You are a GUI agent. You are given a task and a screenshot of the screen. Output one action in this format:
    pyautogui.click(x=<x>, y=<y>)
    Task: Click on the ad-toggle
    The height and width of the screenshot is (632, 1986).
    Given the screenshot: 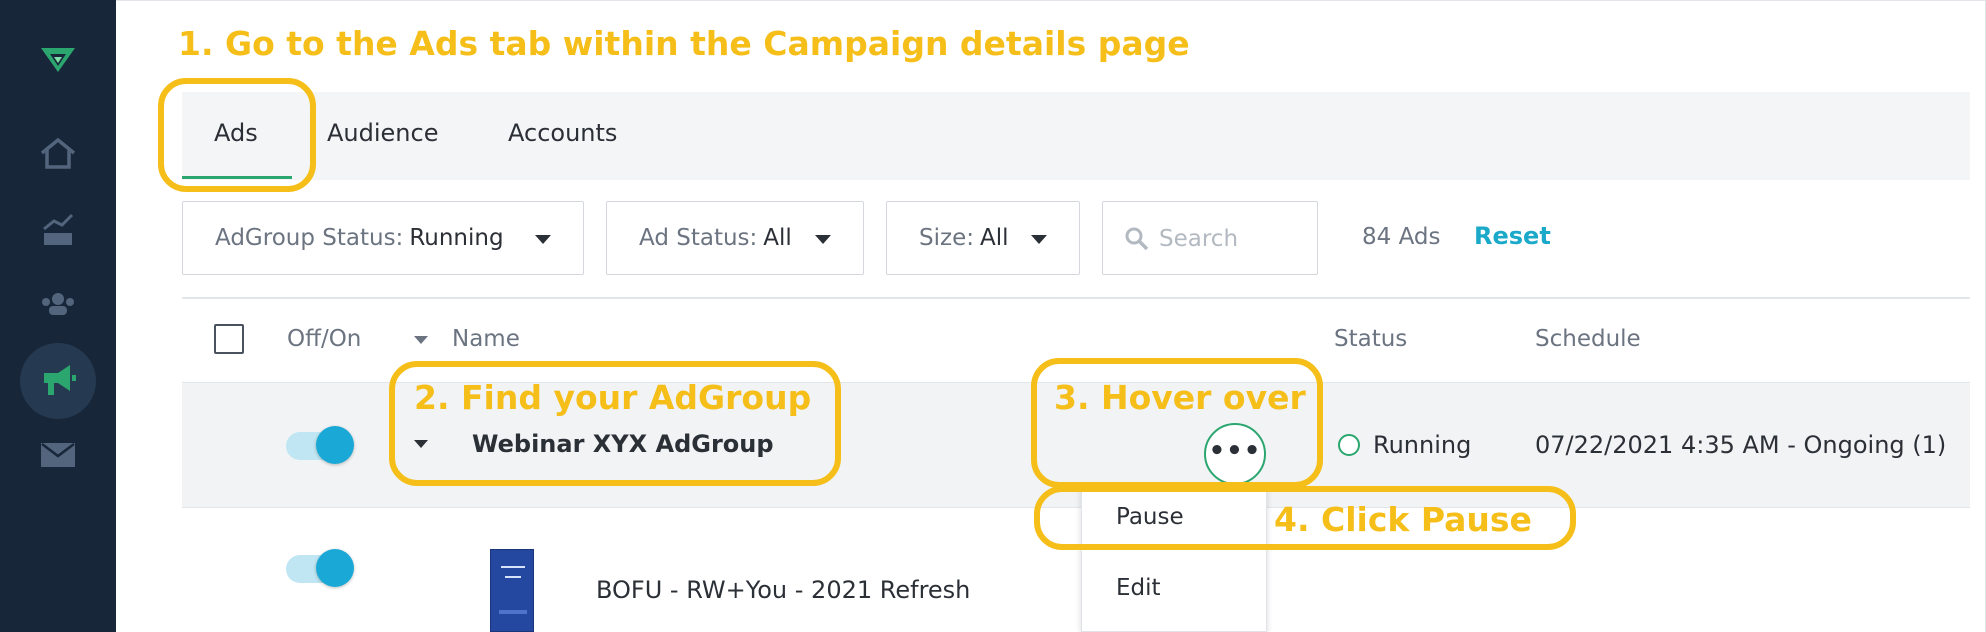 What is the action you would take?
    pyautogui.click(x=320, y=568)
    